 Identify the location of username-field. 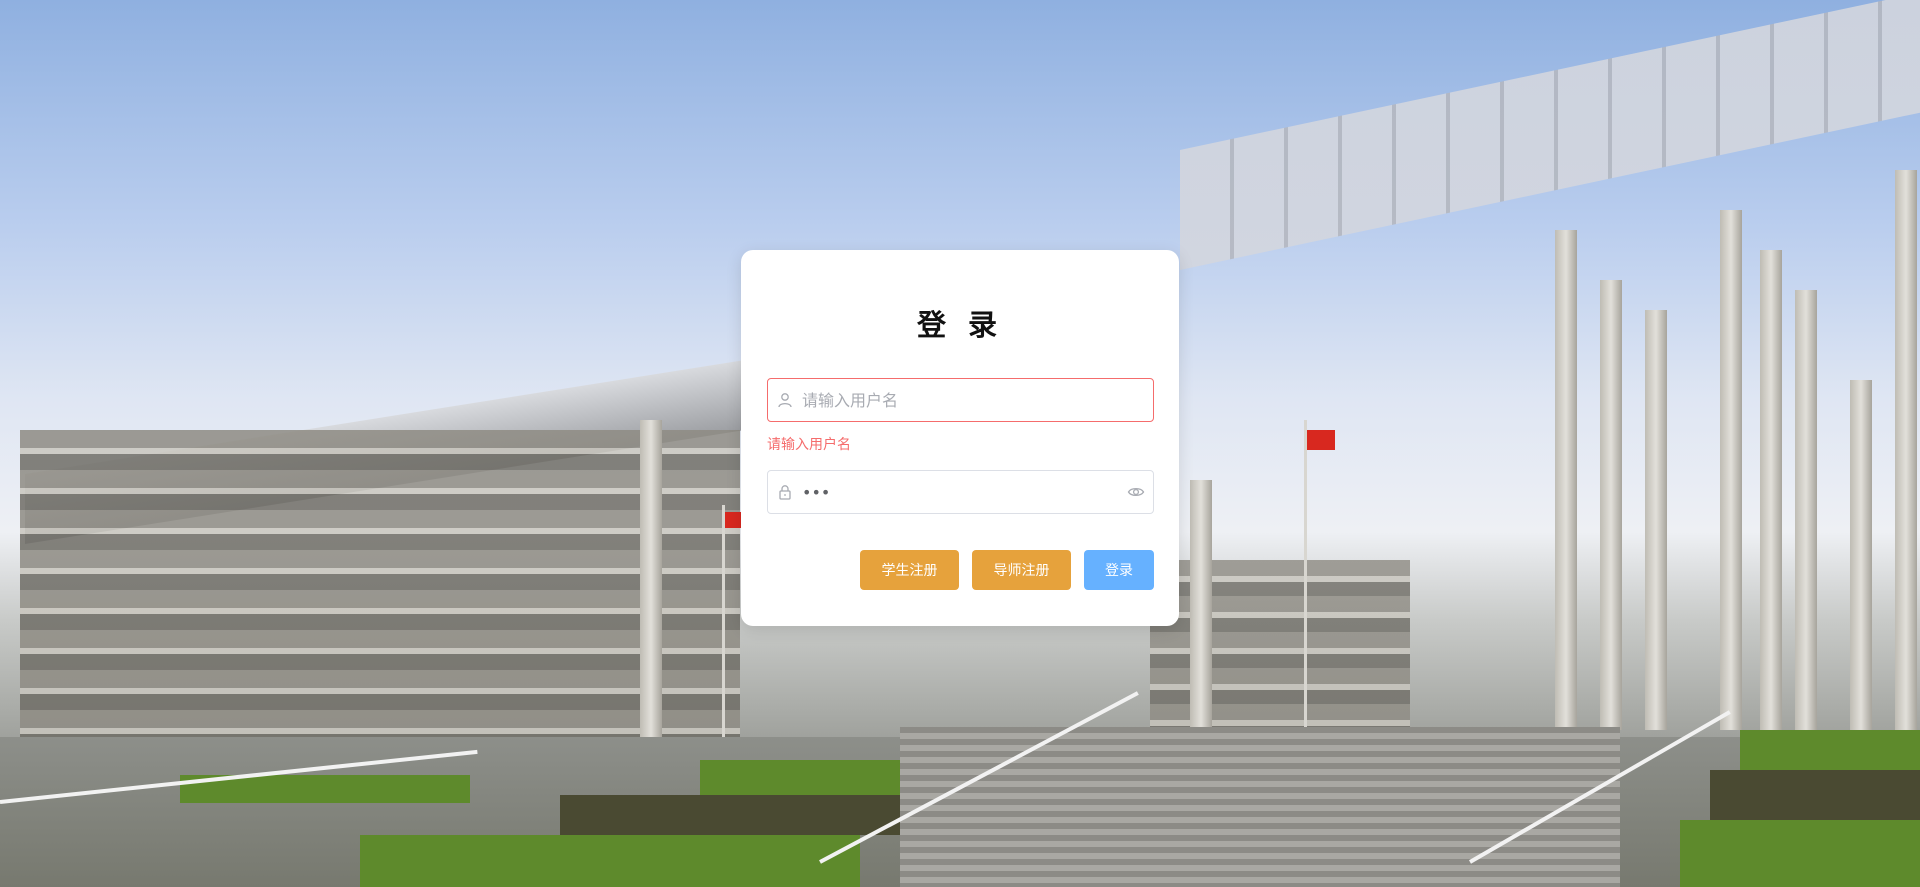
(960, 400).